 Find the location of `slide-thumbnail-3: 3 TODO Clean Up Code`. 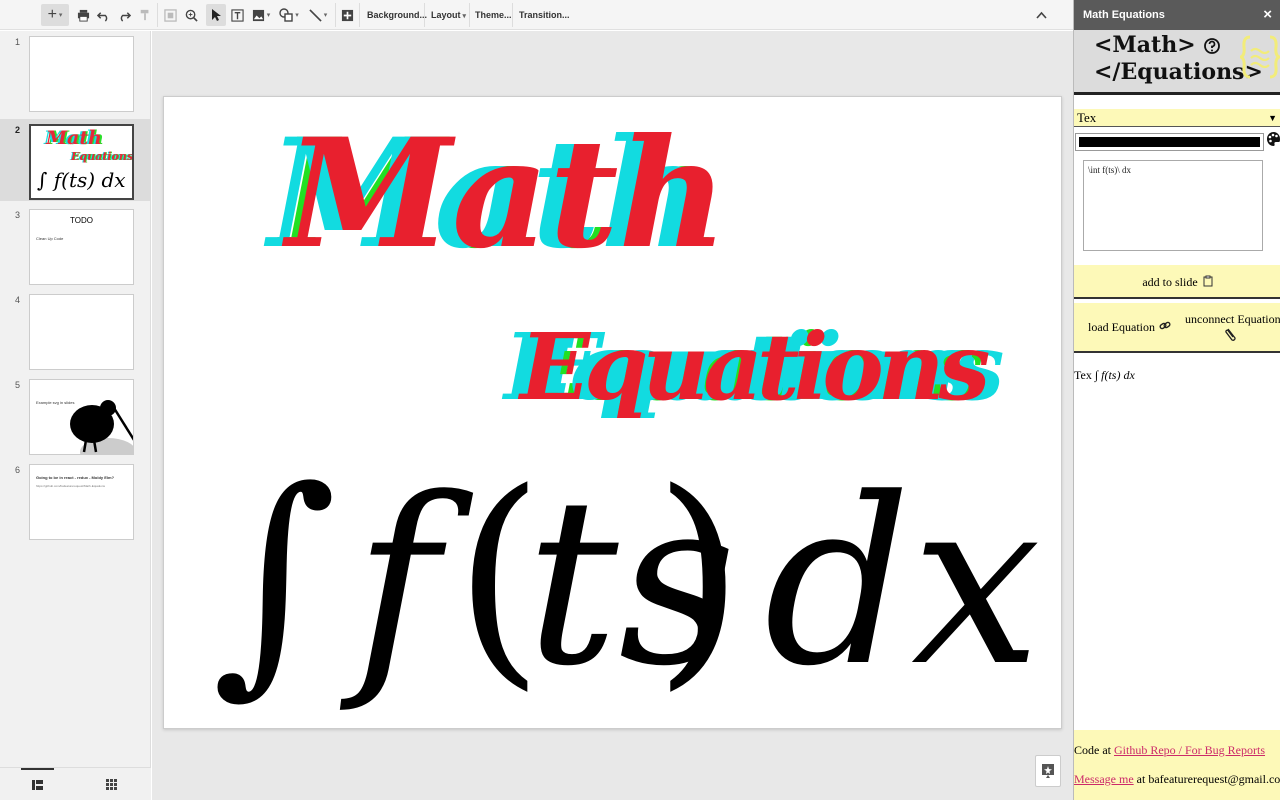

slide-thumbnail-3: 3 TODO Clean Up Code is located at coordinates (75, 245).